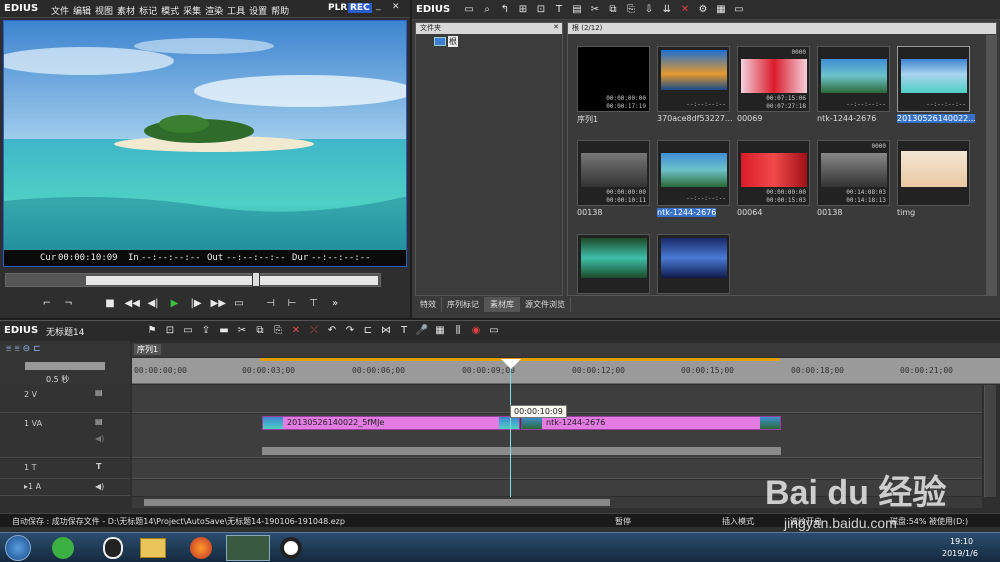  What do you see at coordinates (854, 182) in the screenshot?
I see `clip-thumb-00138-b: 0000 00:14:08:03 00:14:18:13 00138` at bounding box center [854, 182].